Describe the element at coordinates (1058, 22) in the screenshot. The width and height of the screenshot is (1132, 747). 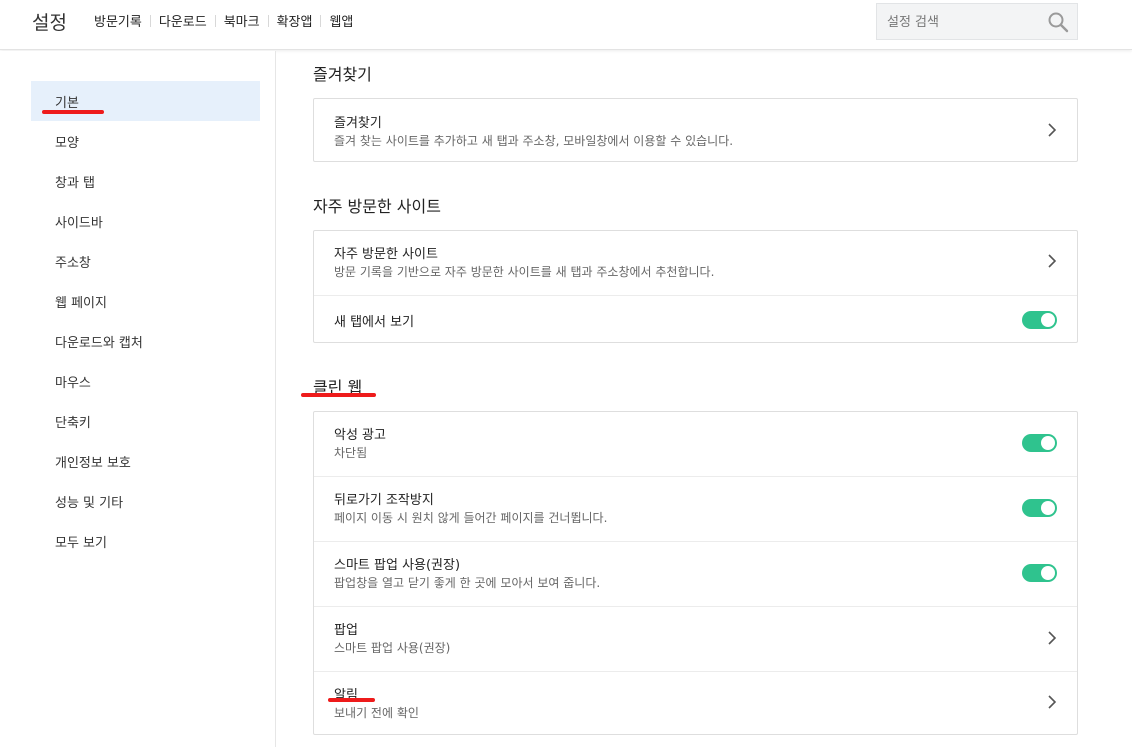
I see `search-icon` at that location.